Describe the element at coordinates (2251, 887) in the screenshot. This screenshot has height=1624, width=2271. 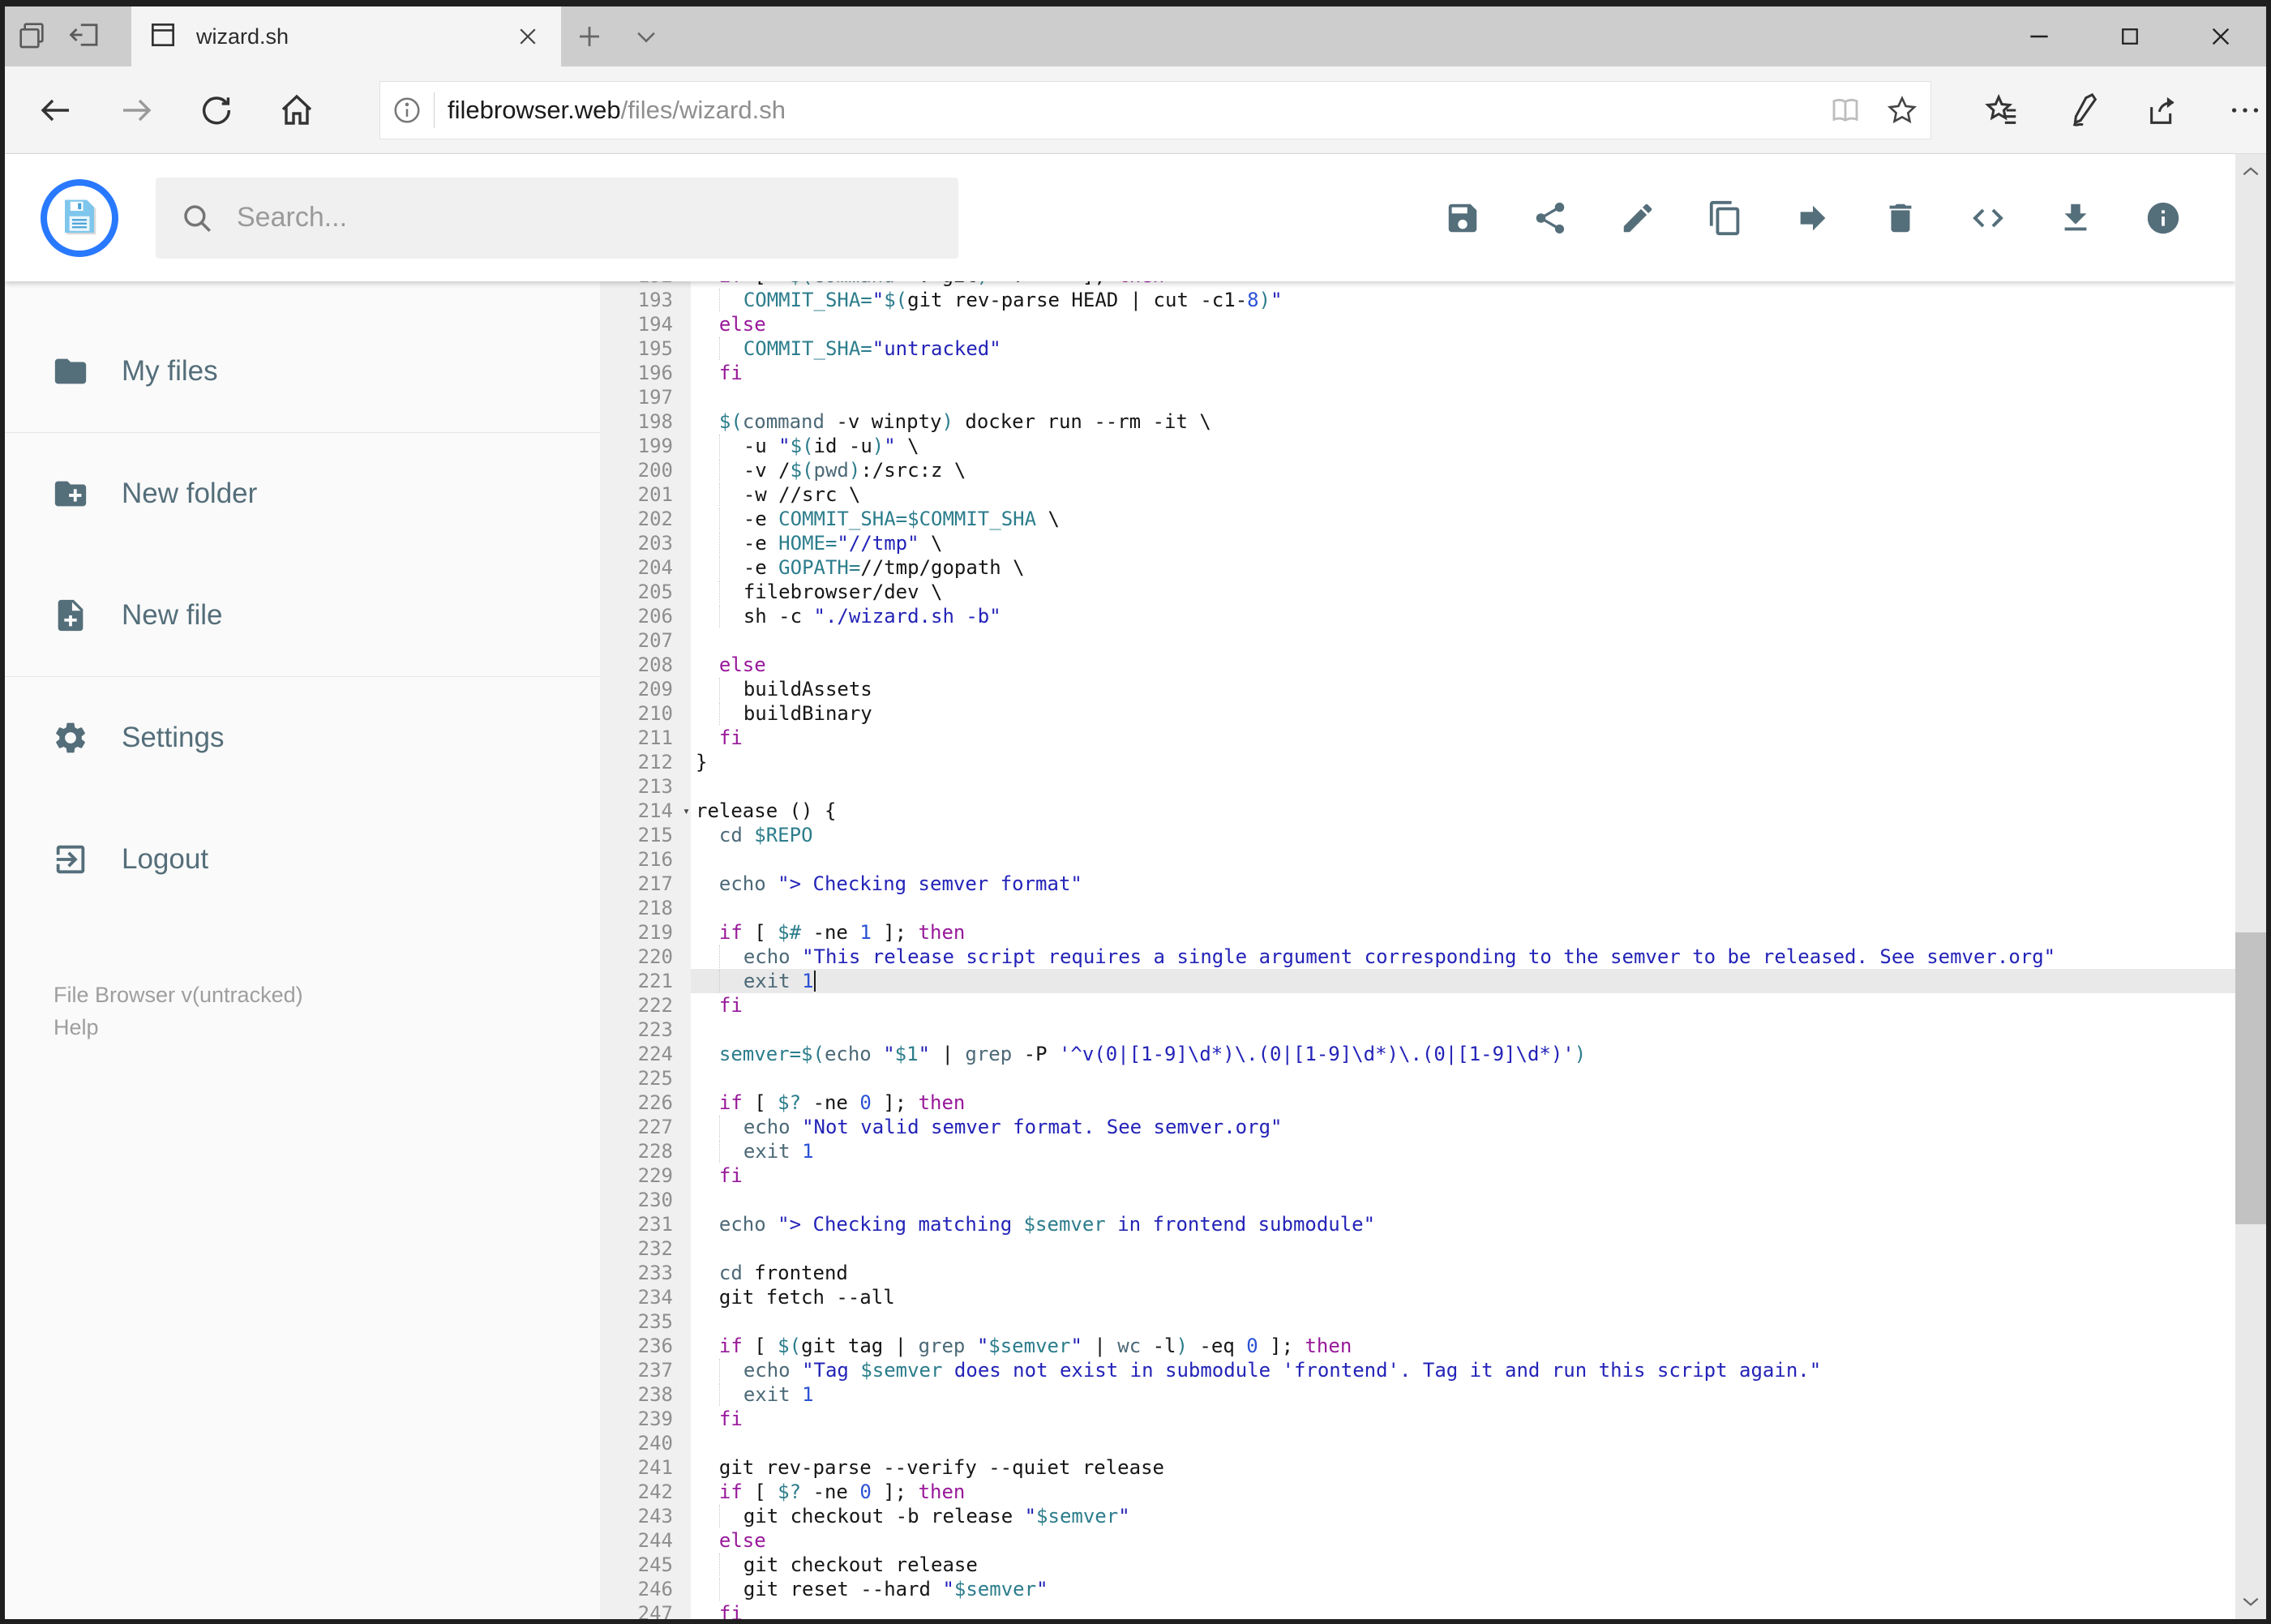
I see `vertical-scrollbar` at that location.